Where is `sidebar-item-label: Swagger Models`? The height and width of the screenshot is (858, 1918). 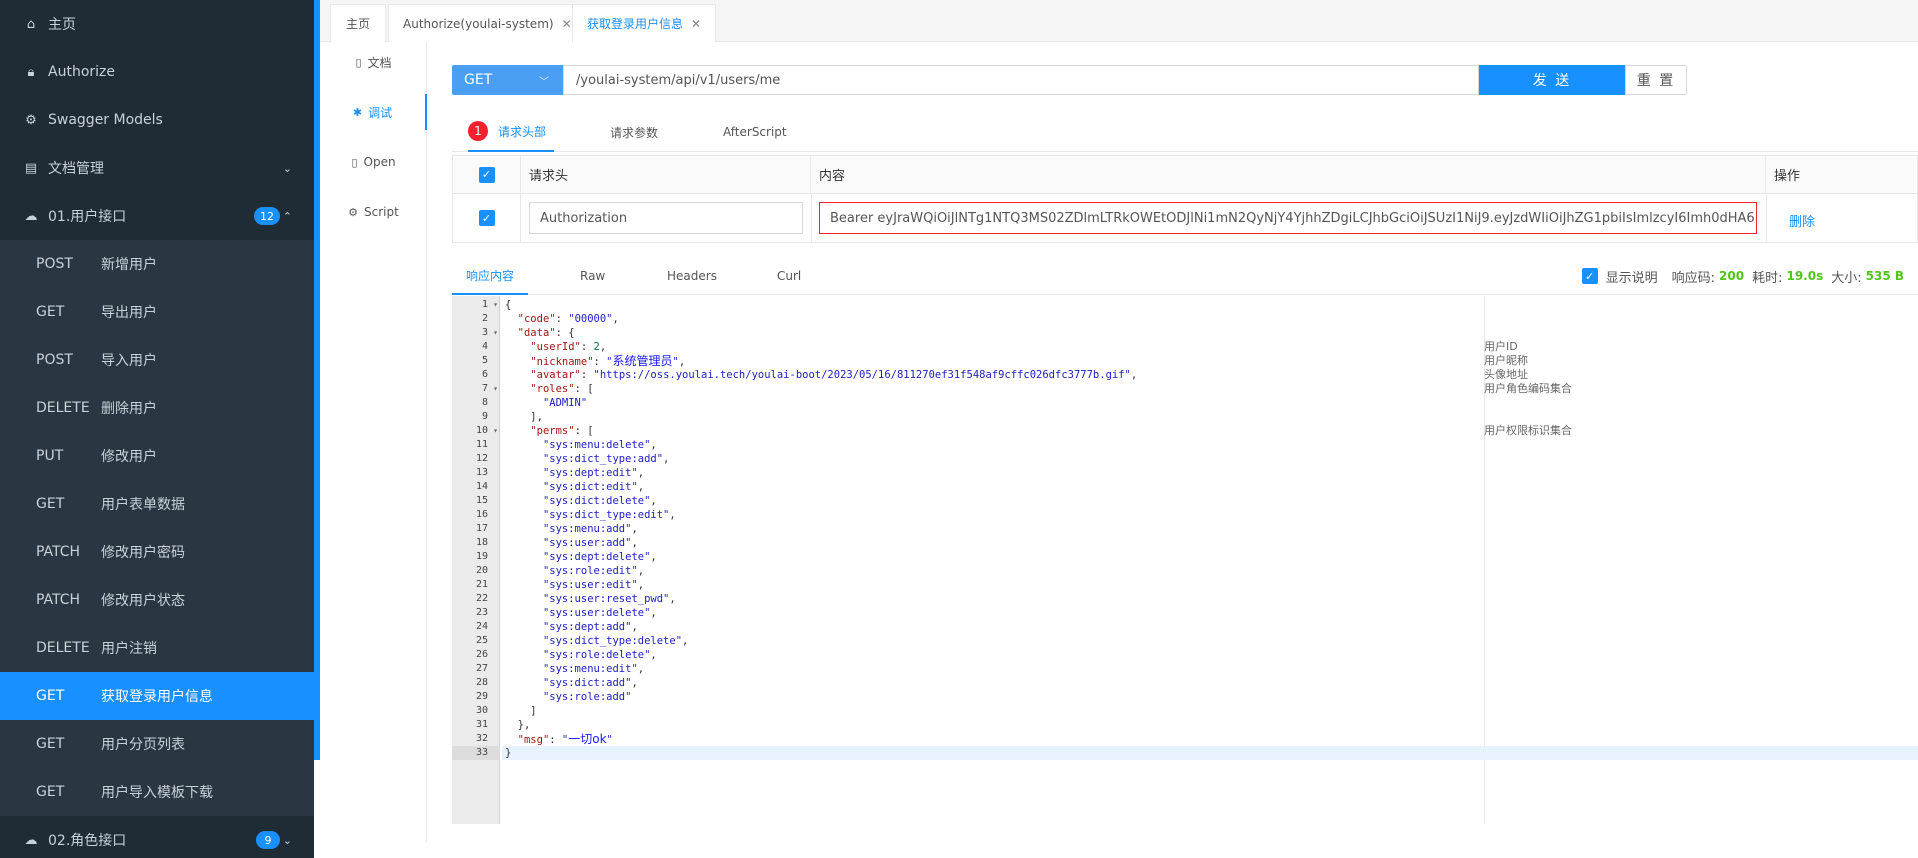 sidebar-item-label: Swagger Models is located at coordinates (105, 120).